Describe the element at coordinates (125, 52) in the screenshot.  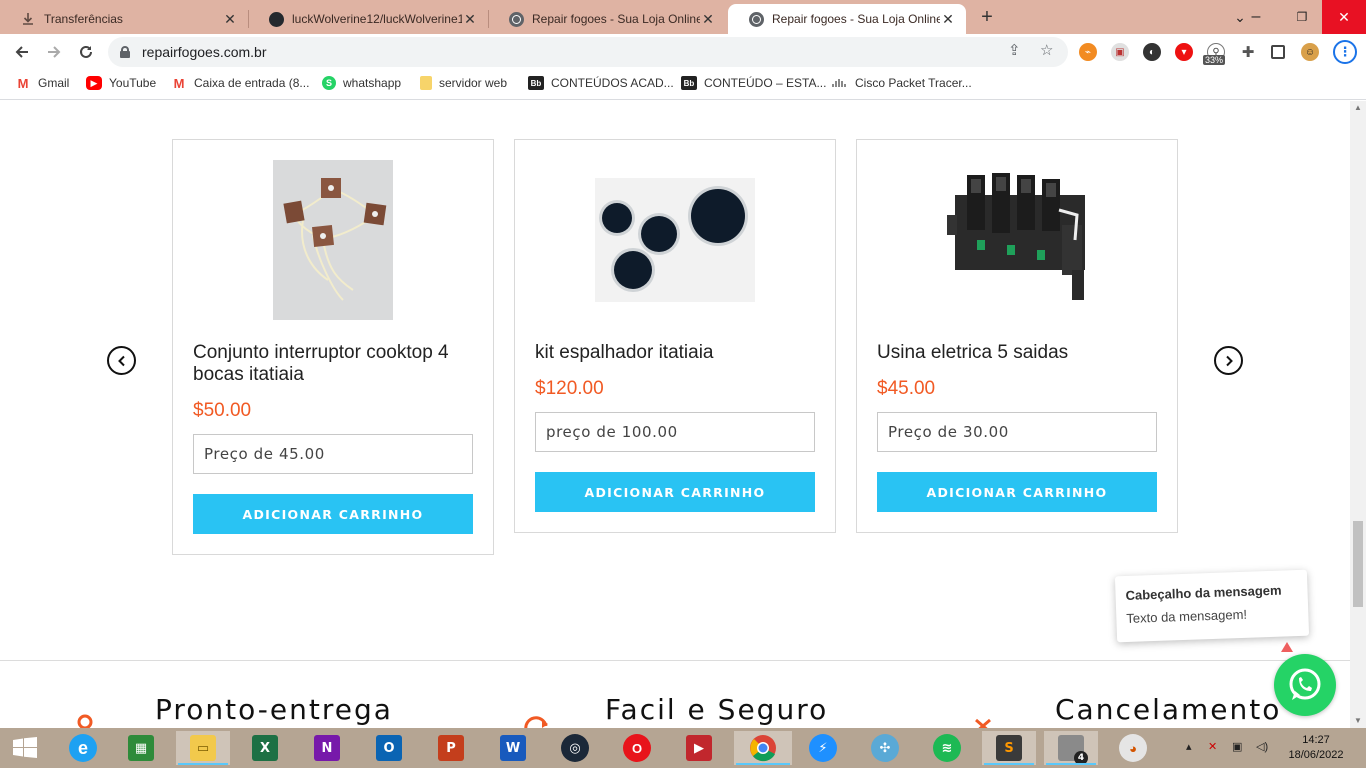
I see `lock-icon` at that location.